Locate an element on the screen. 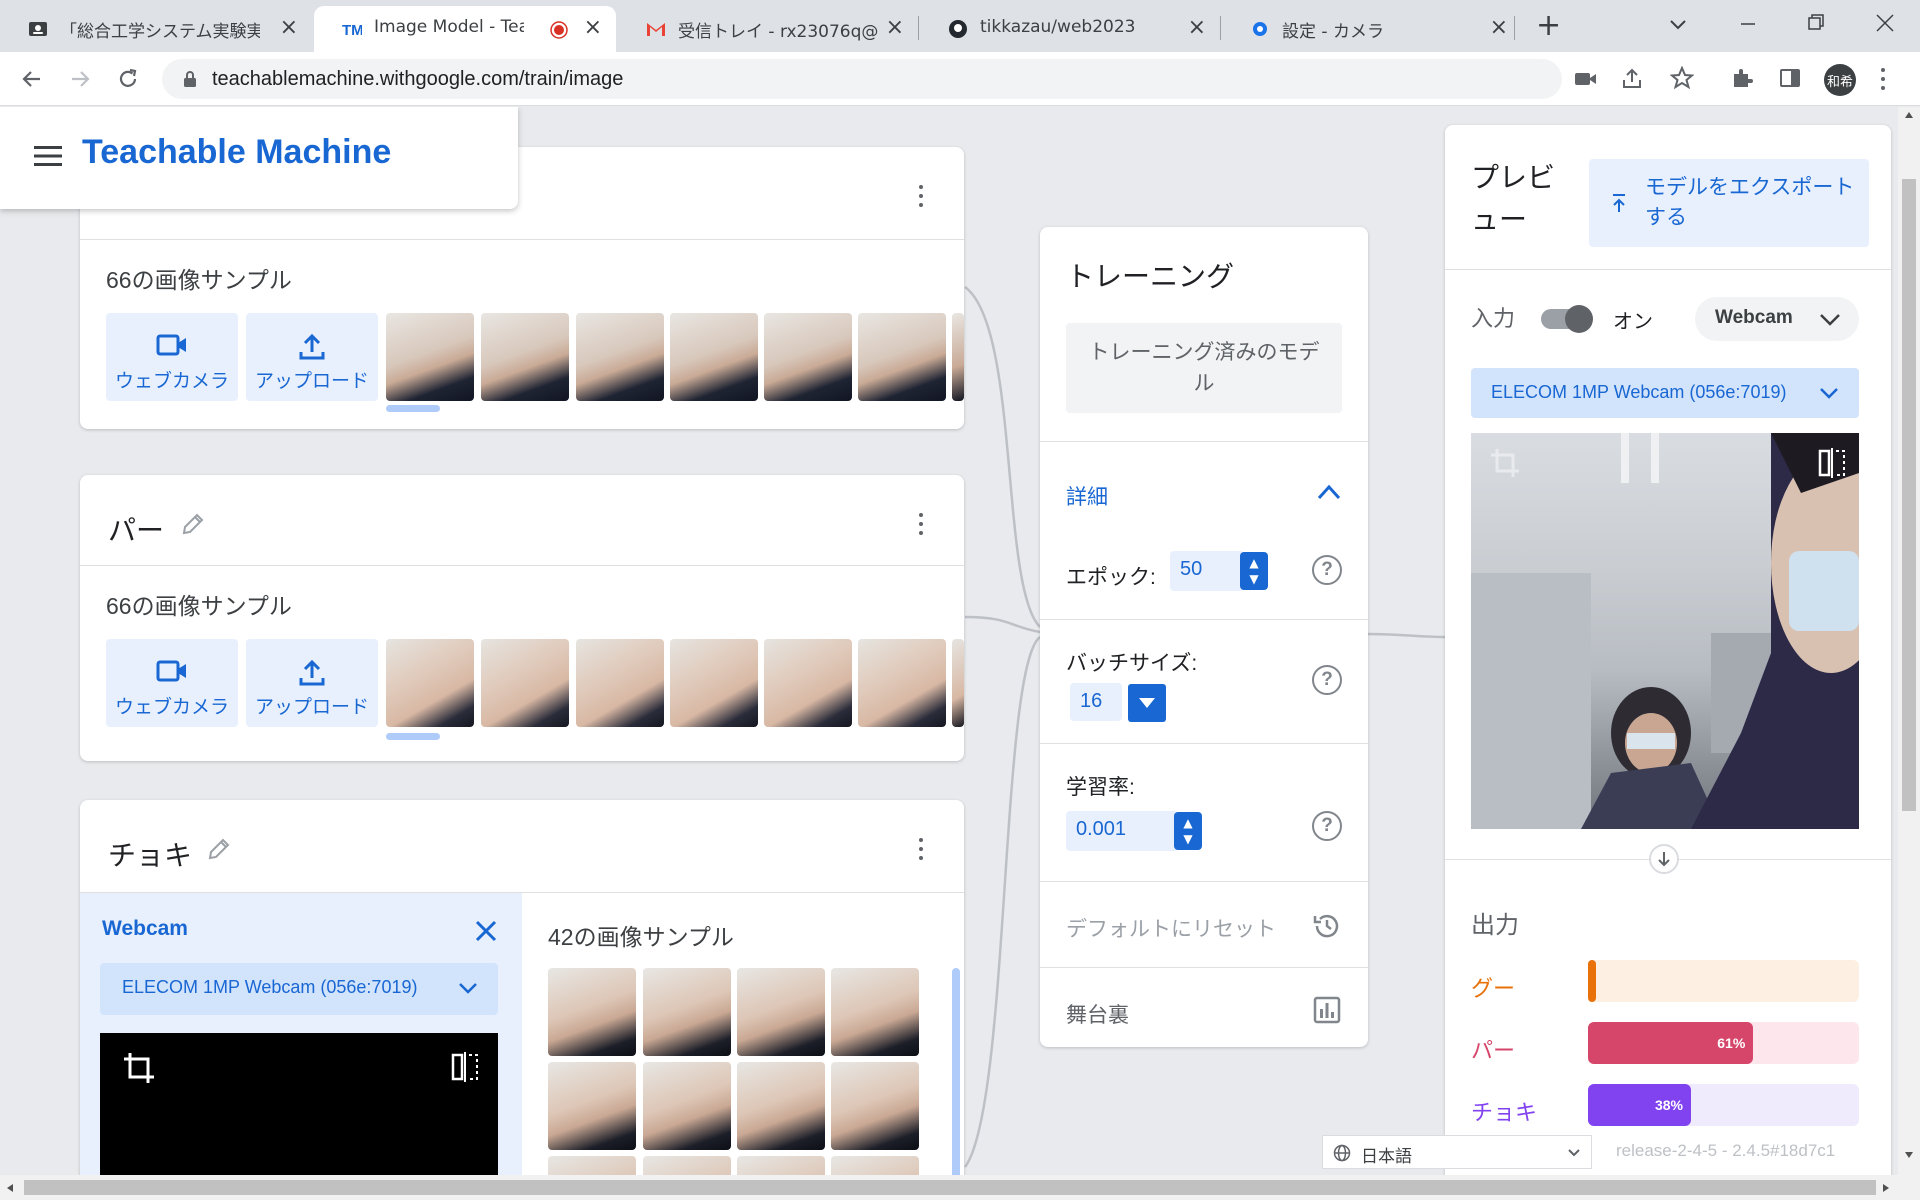  tab-settings-camera: 設定 - カメラ × is located at coordinates (1372, 29).